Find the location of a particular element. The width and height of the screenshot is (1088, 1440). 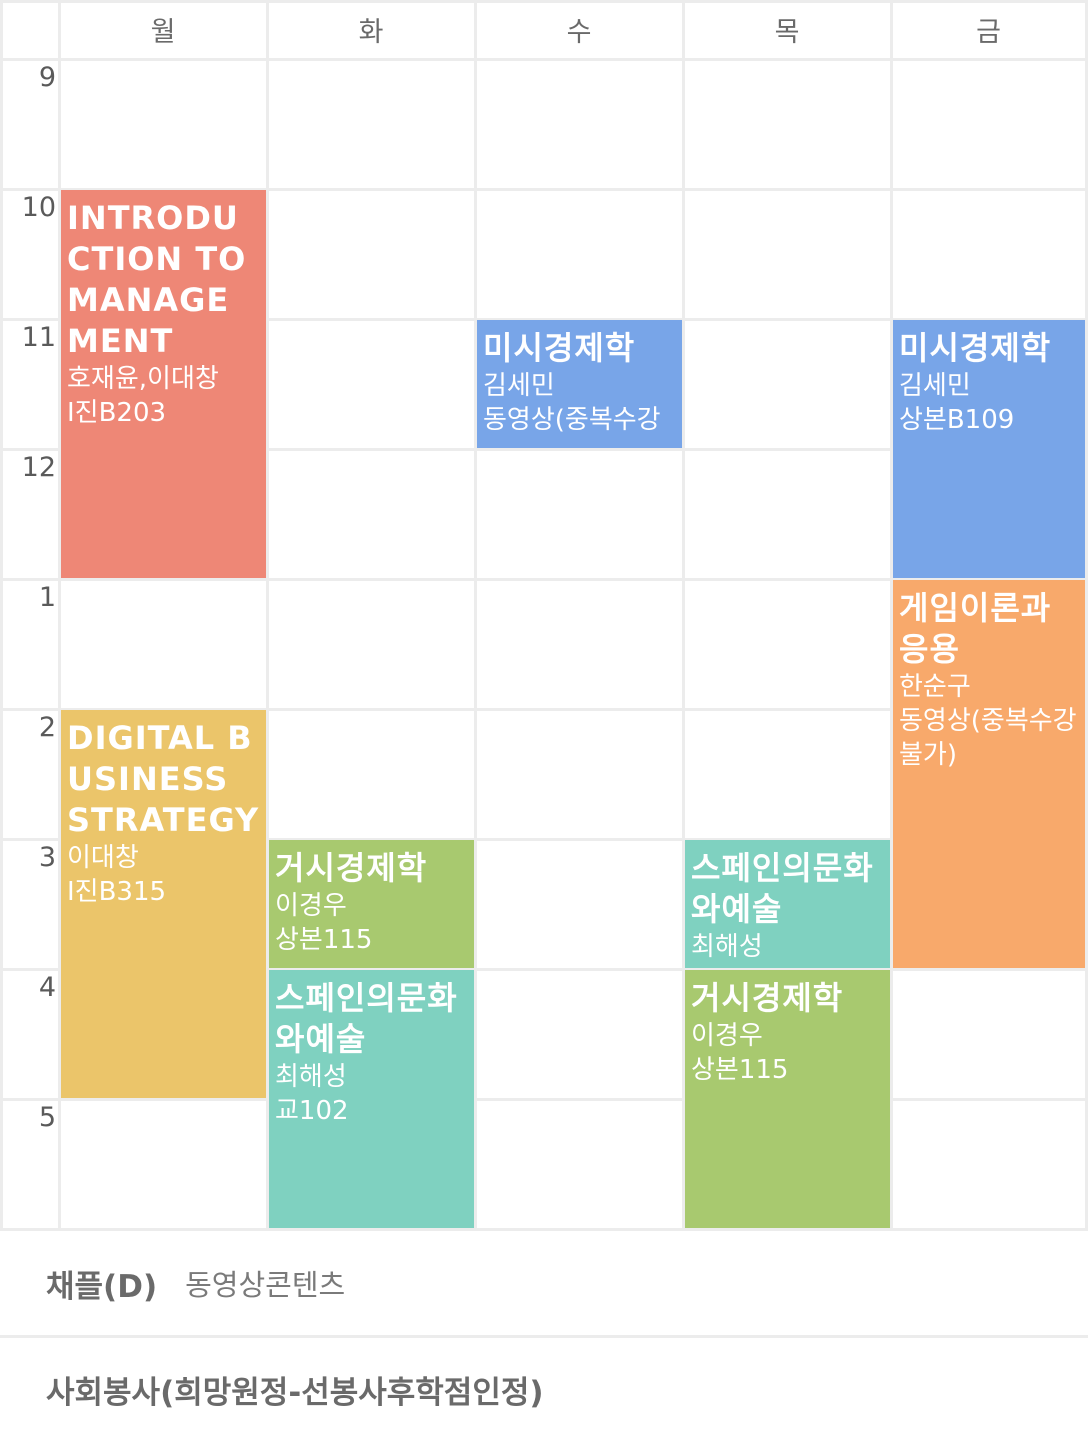

course-professor: 한순구 is located at coordinates (935, 687).